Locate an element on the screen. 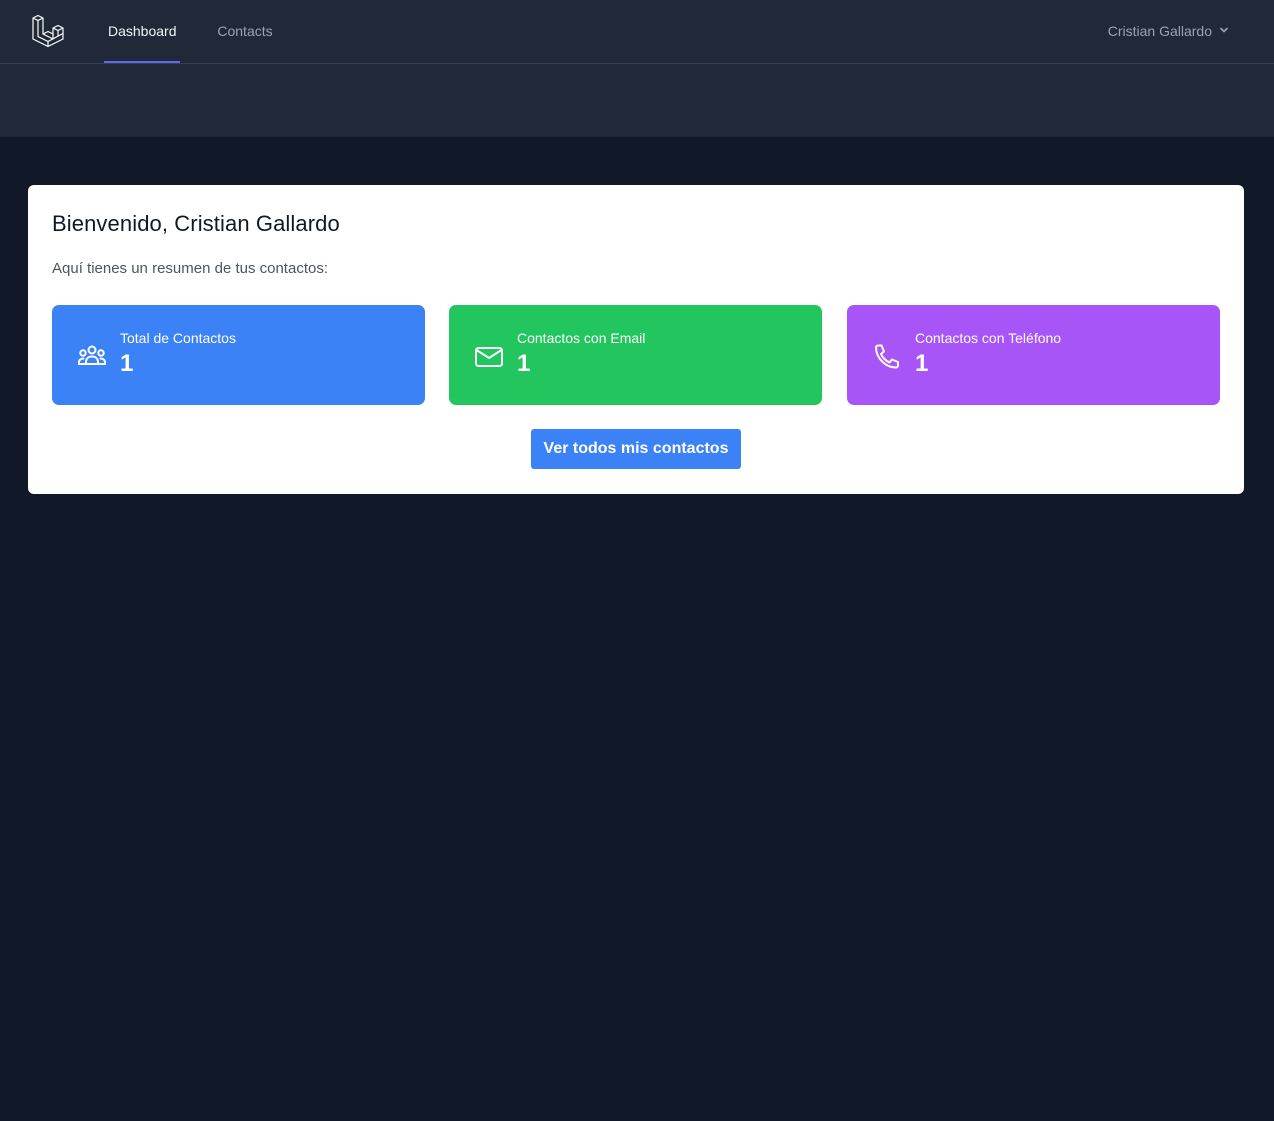 The height and width of the screenshot is (1121, 1274). welcome-title: Bienvenido, Cristian Gallardo is located at coordinates (196, 223).